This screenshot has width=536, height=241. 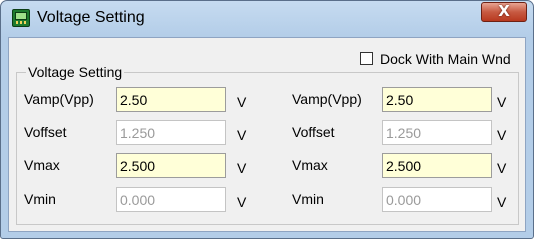 What do you see at coordinates (75, 72) in the screenshot?
I see `group-title: Voltage Setting` at bounding box center [75, 72].